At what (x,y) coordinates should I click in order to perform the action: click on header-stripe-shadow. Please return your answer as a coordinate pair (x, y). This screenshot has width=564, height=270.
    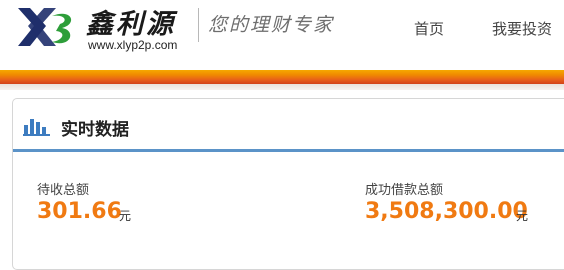
    Looking at the image, I should click on (282, 87).